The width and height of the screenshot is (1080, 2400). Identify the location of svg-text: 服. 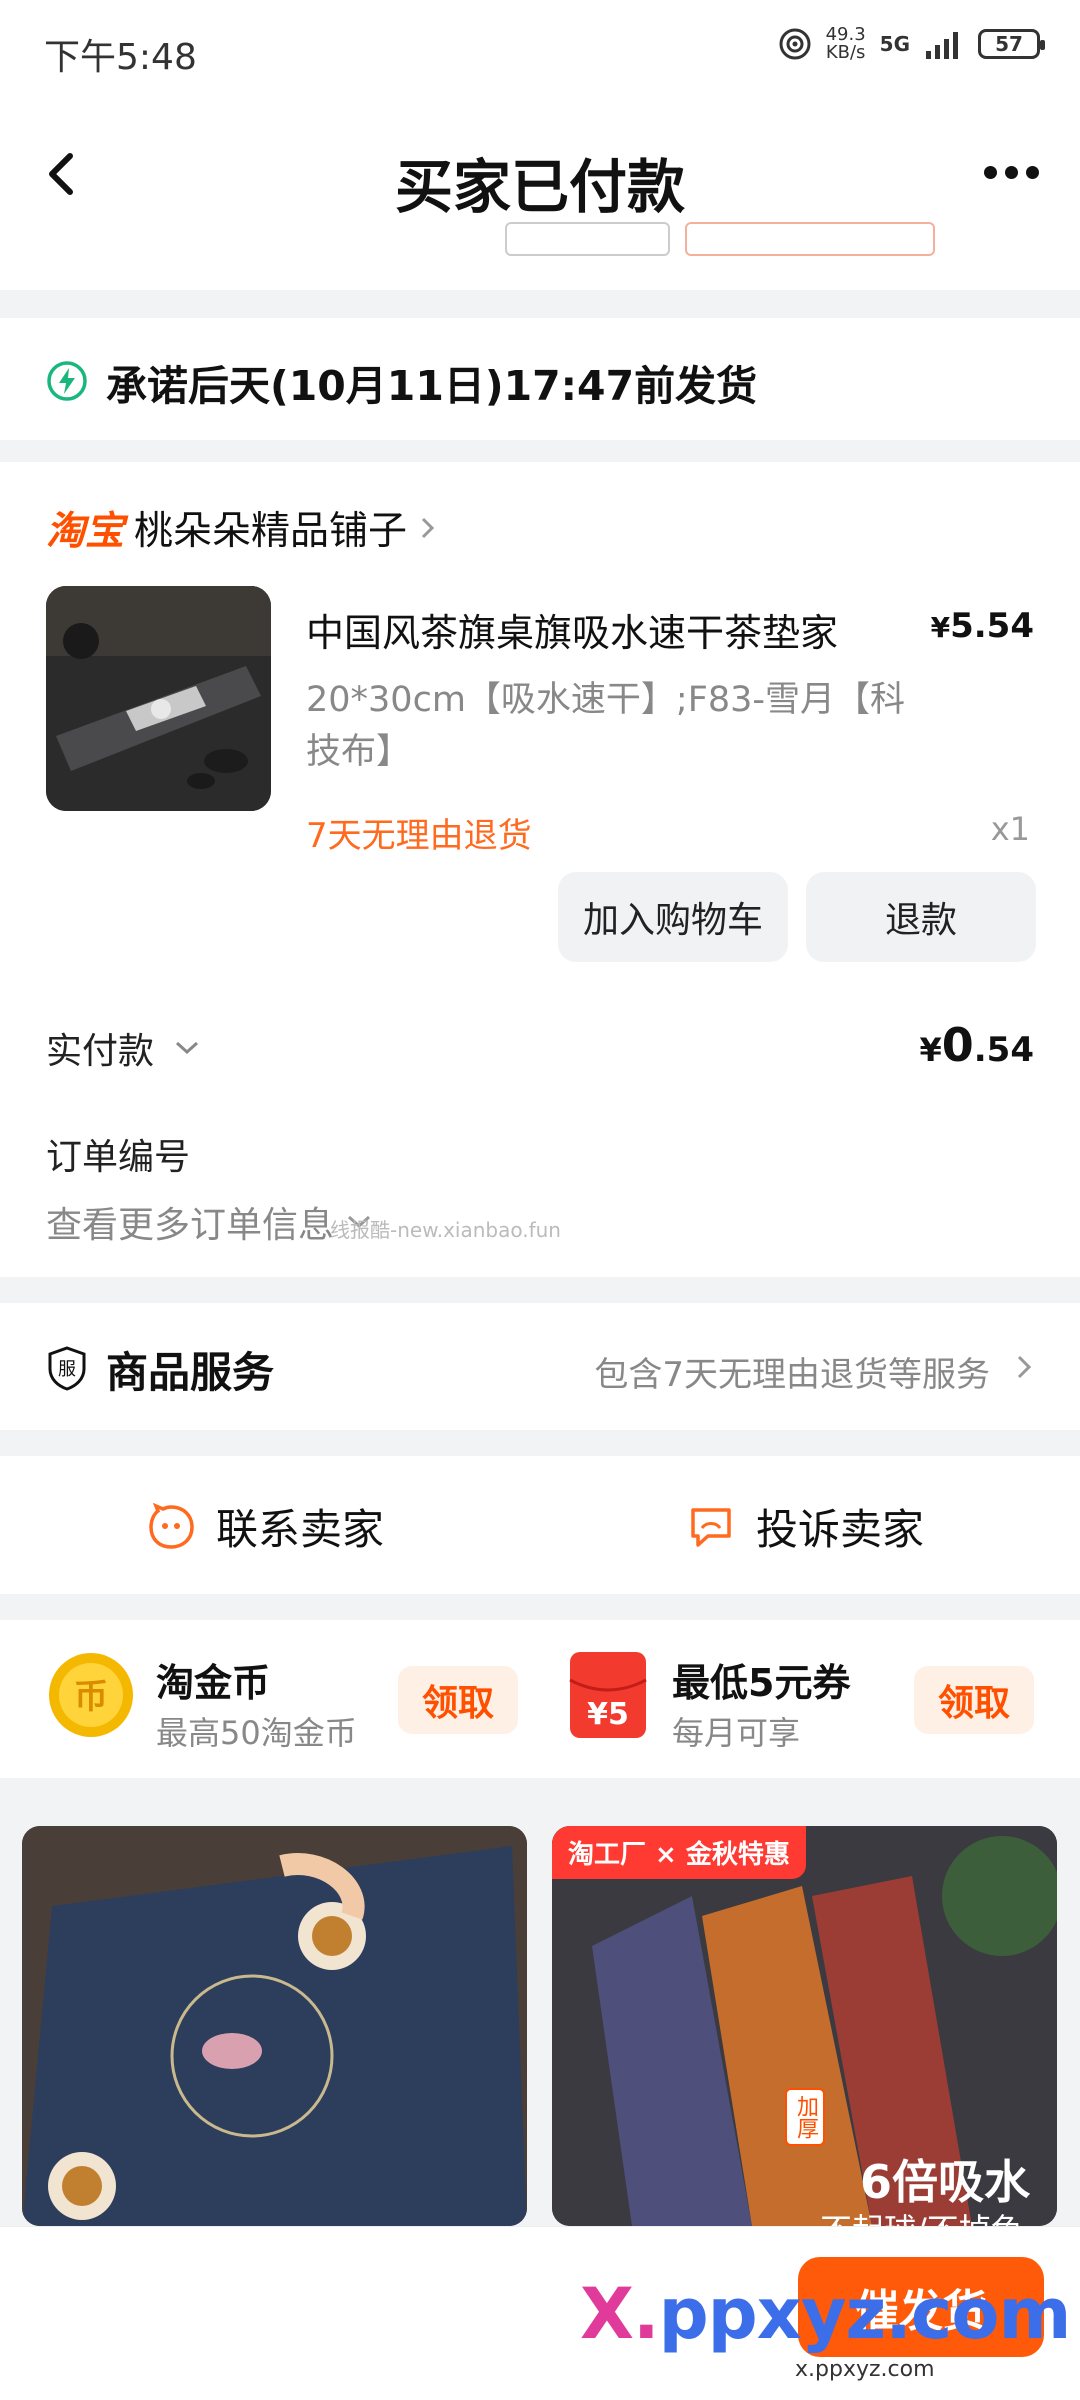
(67, 1369).